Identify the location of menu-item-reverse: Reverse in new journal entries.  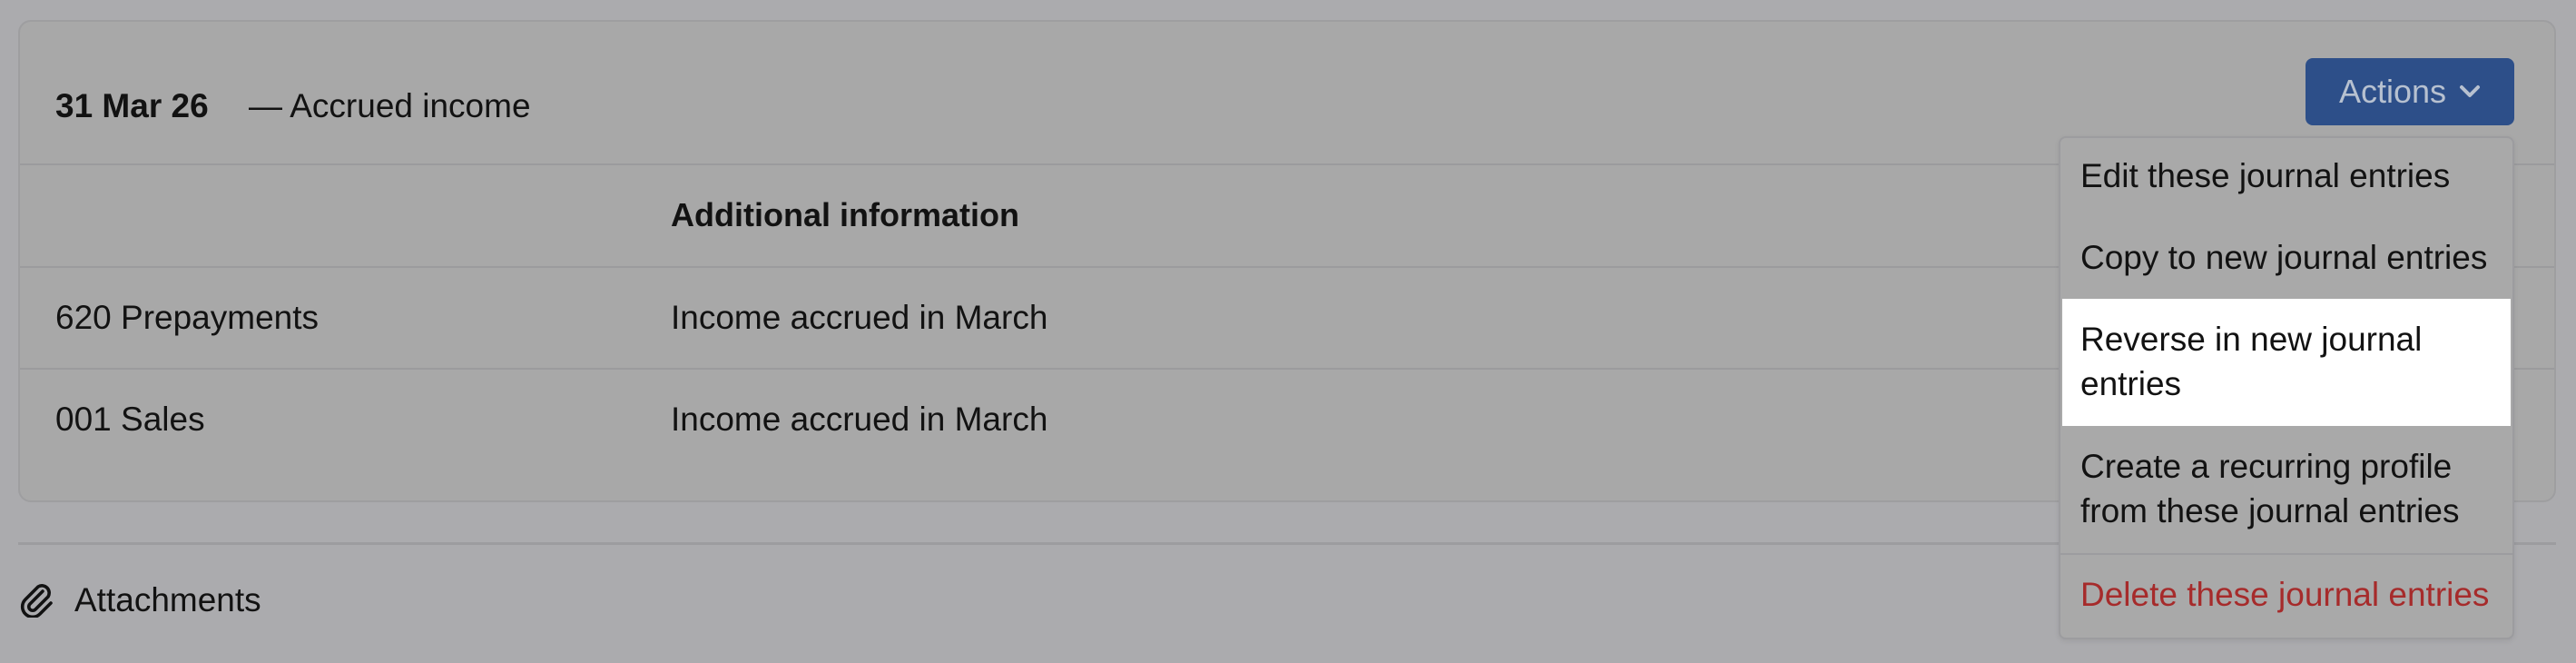
(2286, 362).